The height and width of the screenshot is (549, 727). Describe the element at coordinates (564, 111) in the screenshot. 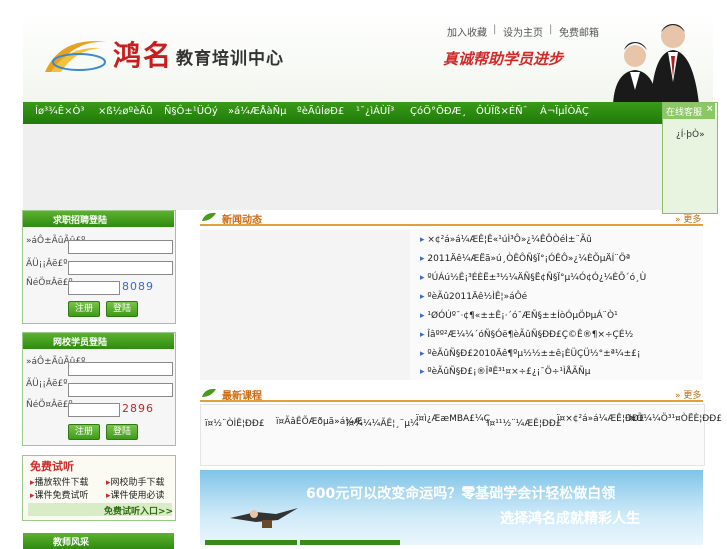

I see `nav-item-contact: Á¬ÏµÎÒÃÇ` at that location.